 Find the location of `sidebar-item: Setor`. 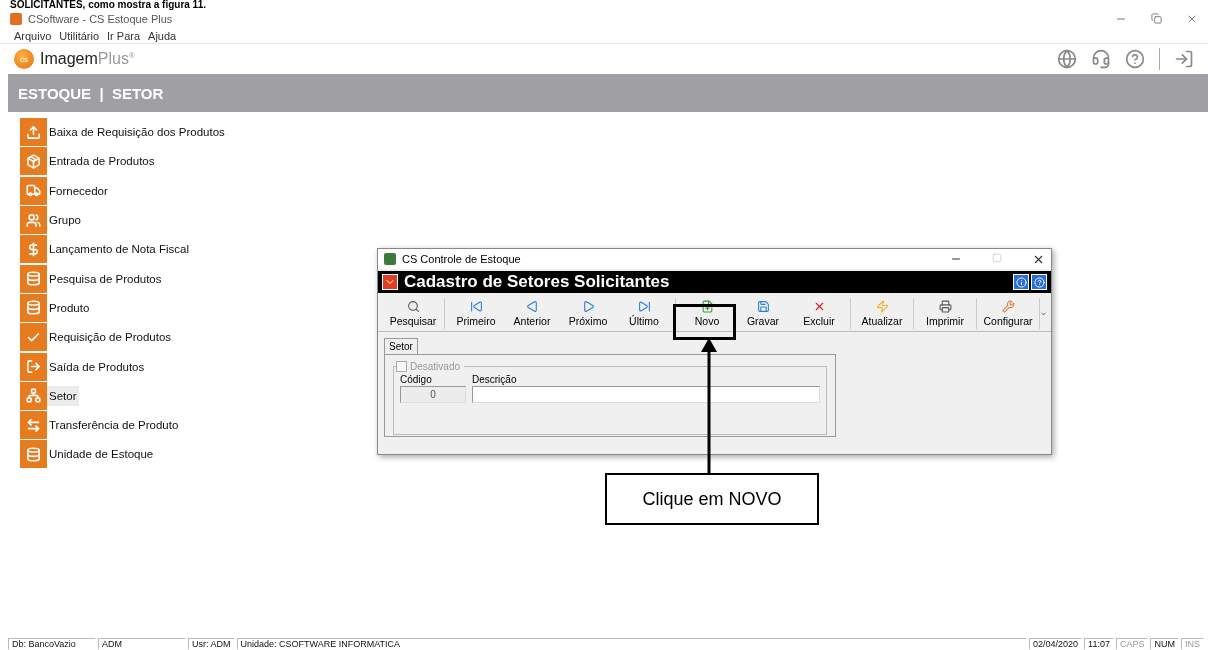

sidebar-item: Setor is located at coordinates (63, 395).